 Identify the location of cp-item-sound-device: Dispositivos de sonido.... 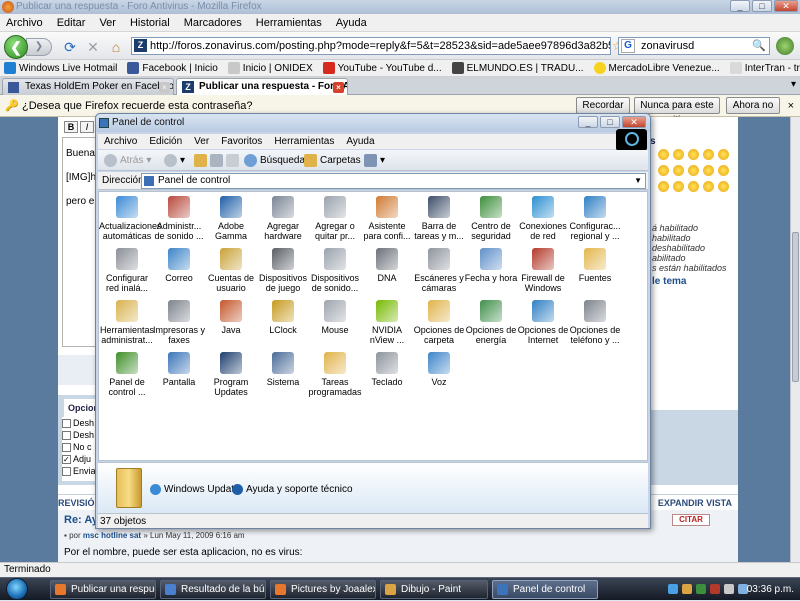
(335, 270).